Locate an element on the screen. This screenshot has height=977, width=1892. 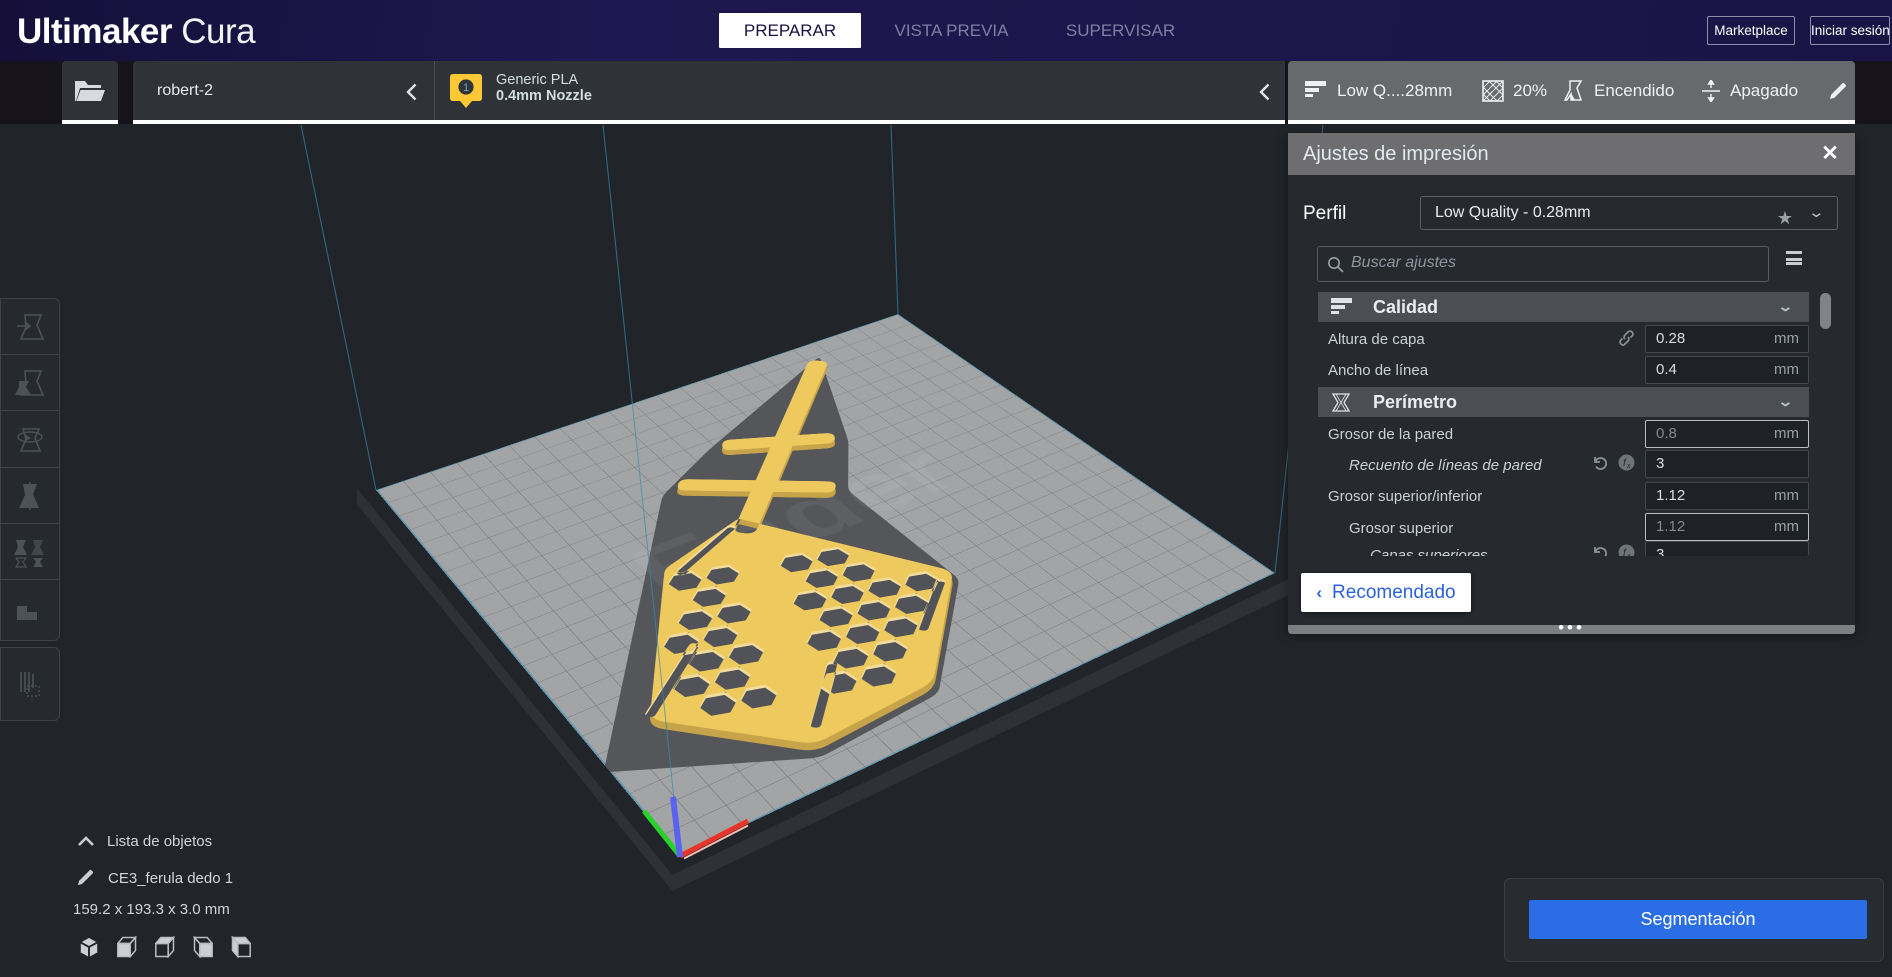
svg-text: x is located at coordinates (1628, 466).